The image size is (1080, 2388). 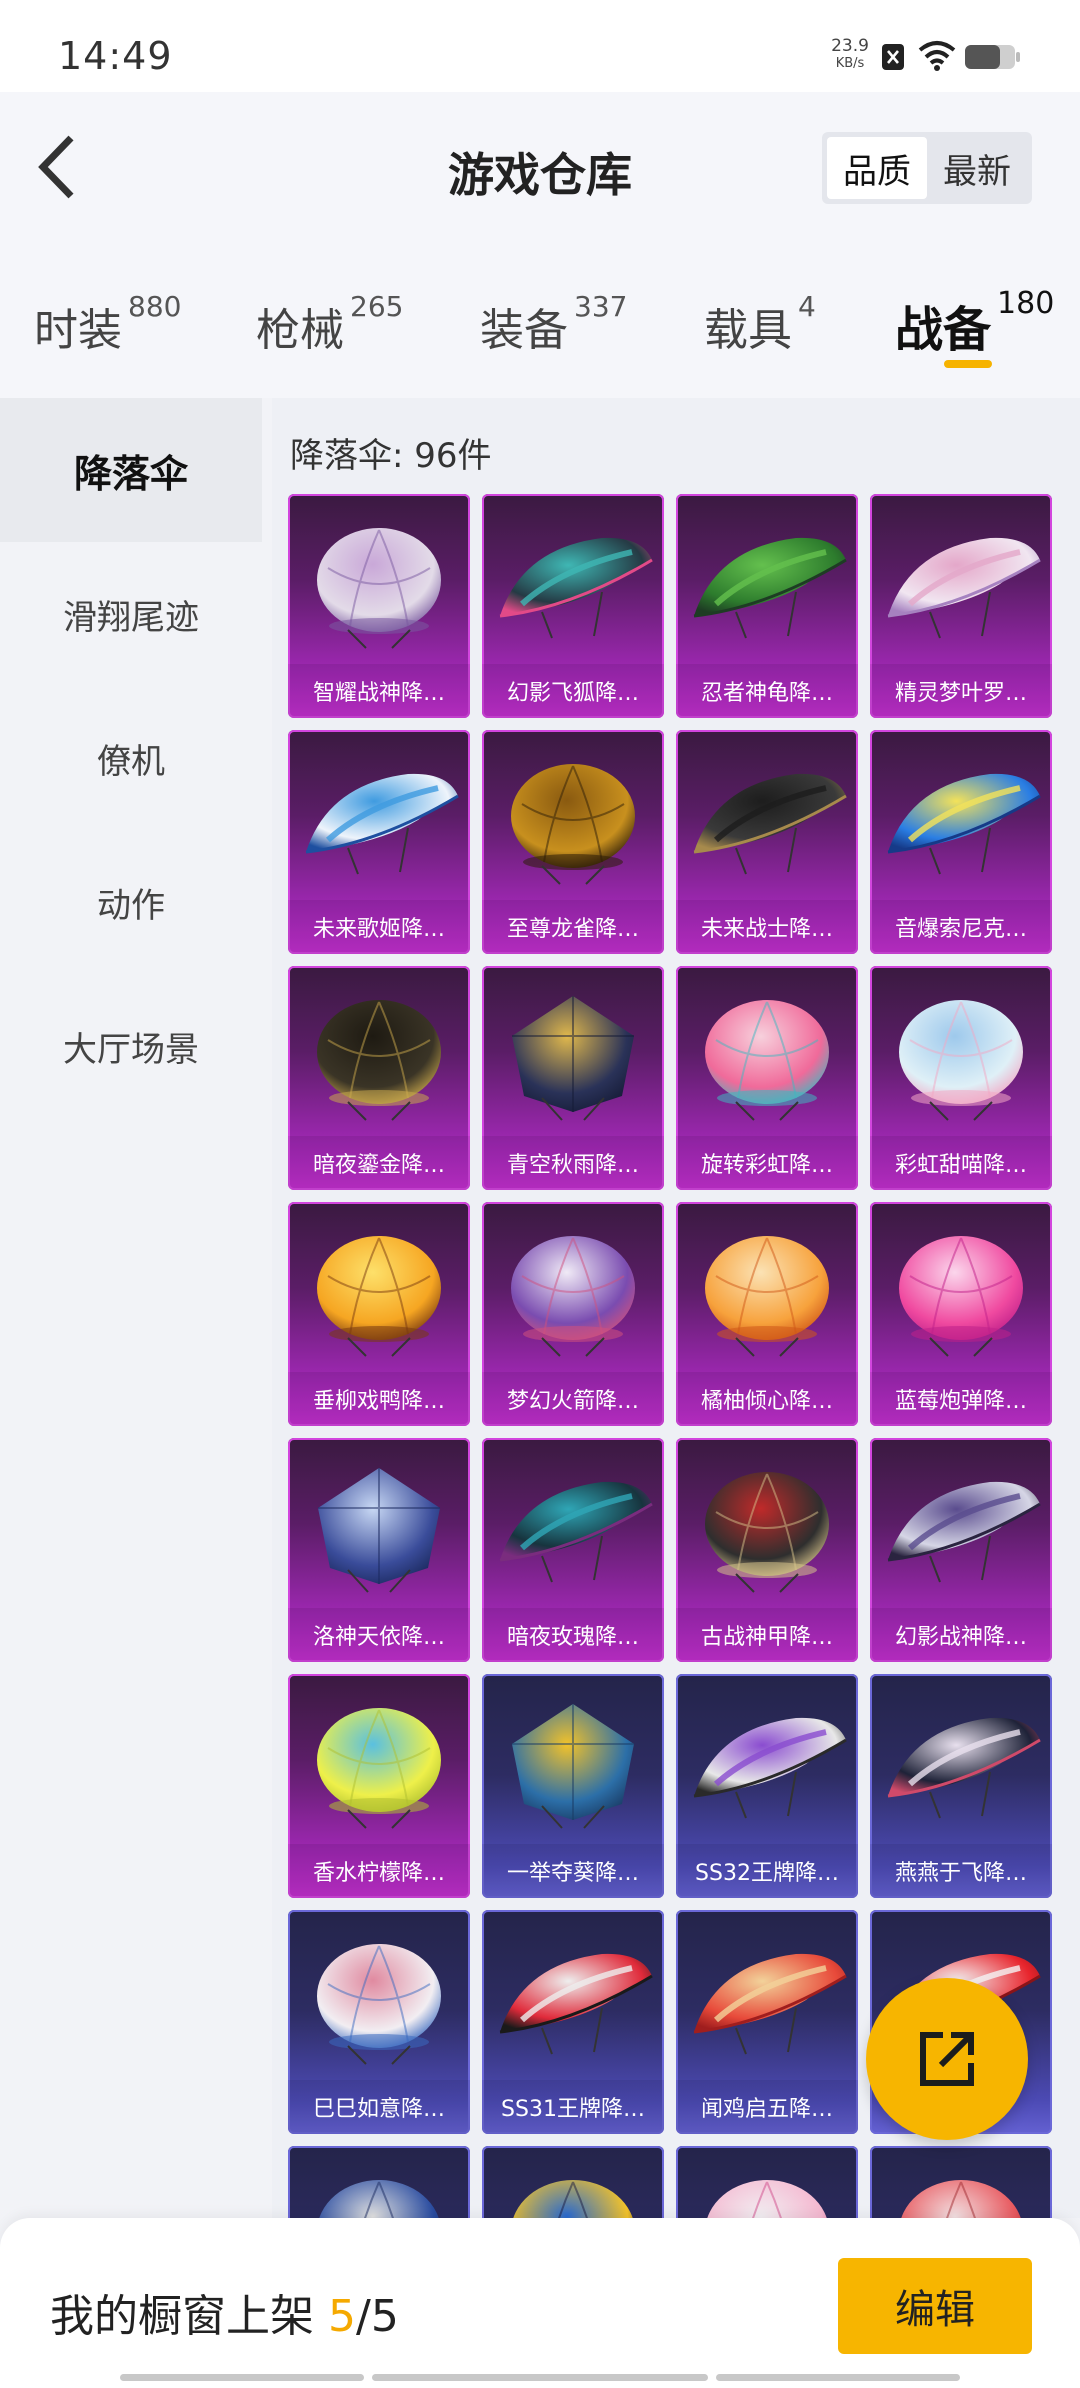 I want to click on tab-label: 载具, so click(x=748, y=330).